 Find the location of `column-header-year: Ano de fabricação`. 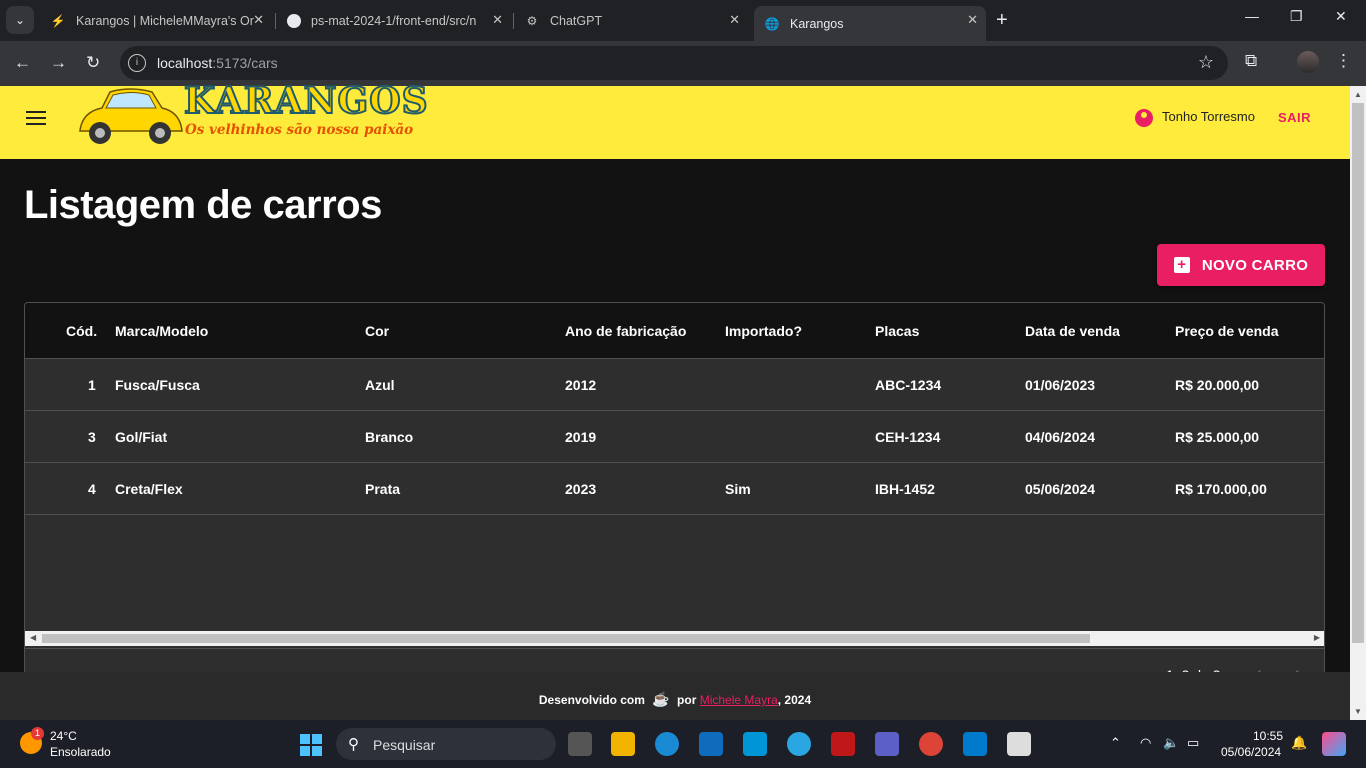

column-header-year: Ano de fabricação is located at coordinates (625, 331).